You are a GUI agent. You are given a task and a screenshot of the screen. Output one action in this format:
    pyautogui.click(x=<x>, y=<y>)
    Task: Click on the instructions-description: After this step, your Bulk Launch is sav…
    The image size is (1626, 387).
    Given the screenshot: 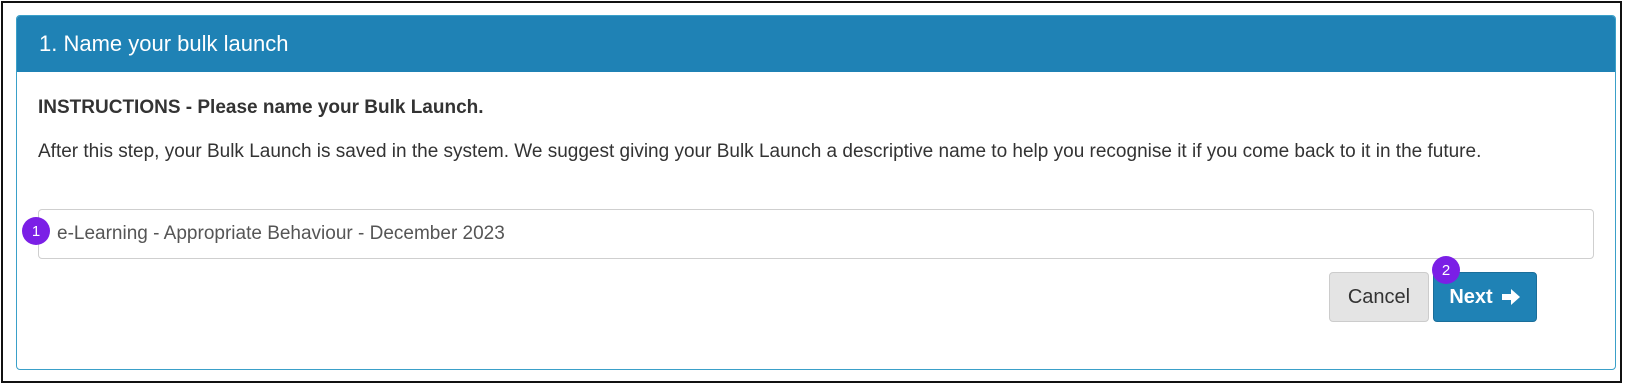 What is the action you would take?
    pyautogui.click(x=760, y=151)
    